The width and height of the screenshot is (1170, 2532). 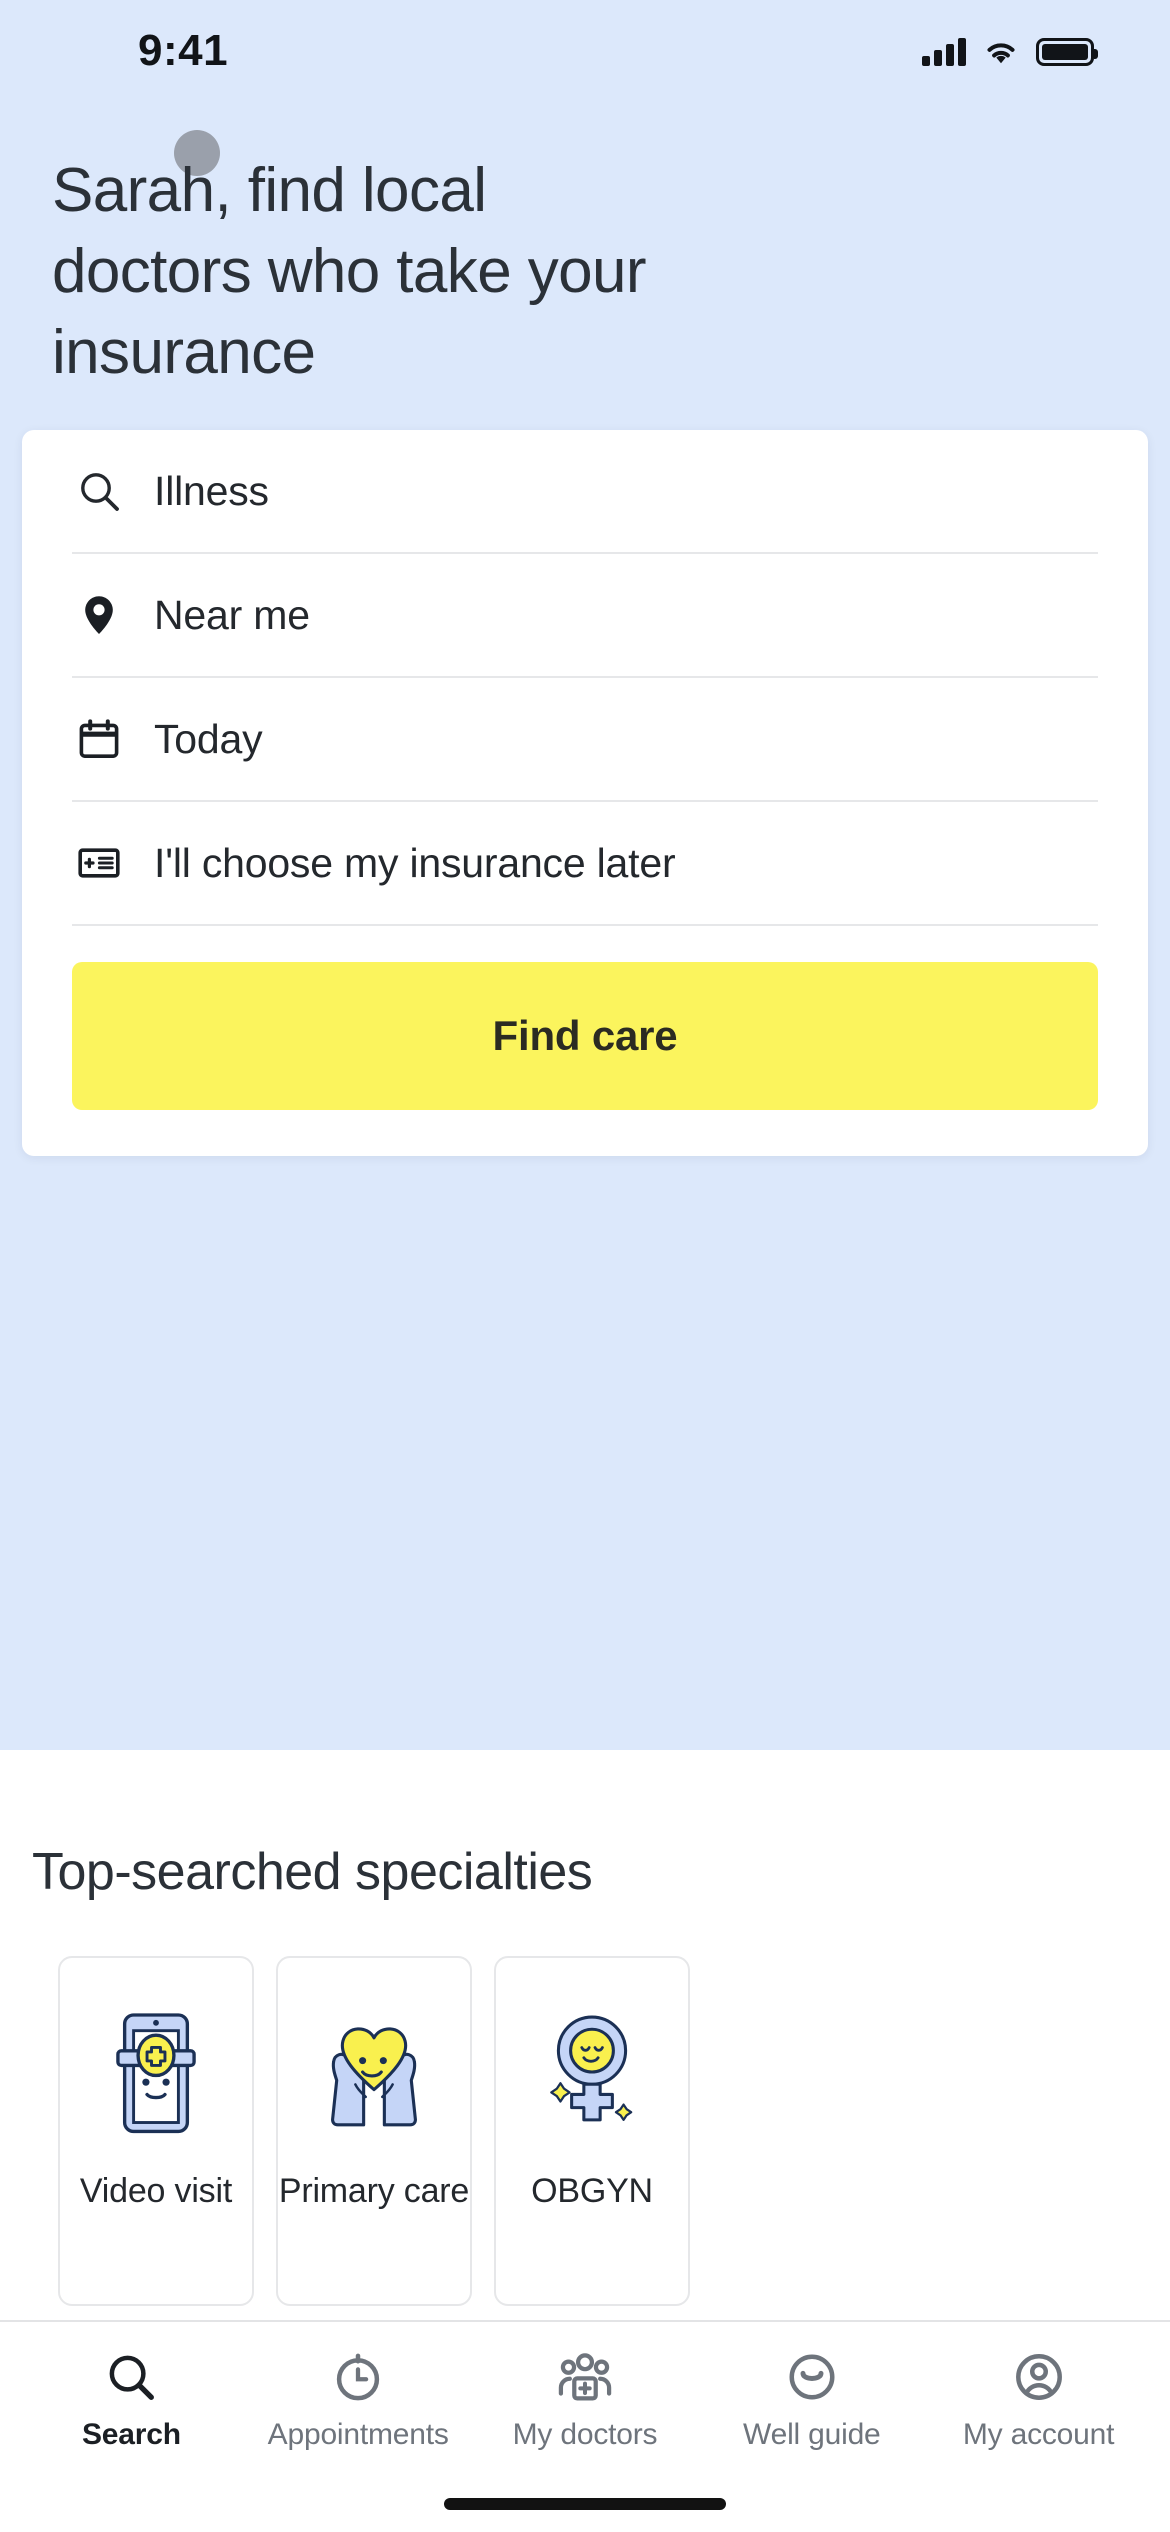 What do you see at coordinates (99, 739) in the screenshot?
I see `calendar-icon` at bounding box center [99, 739].